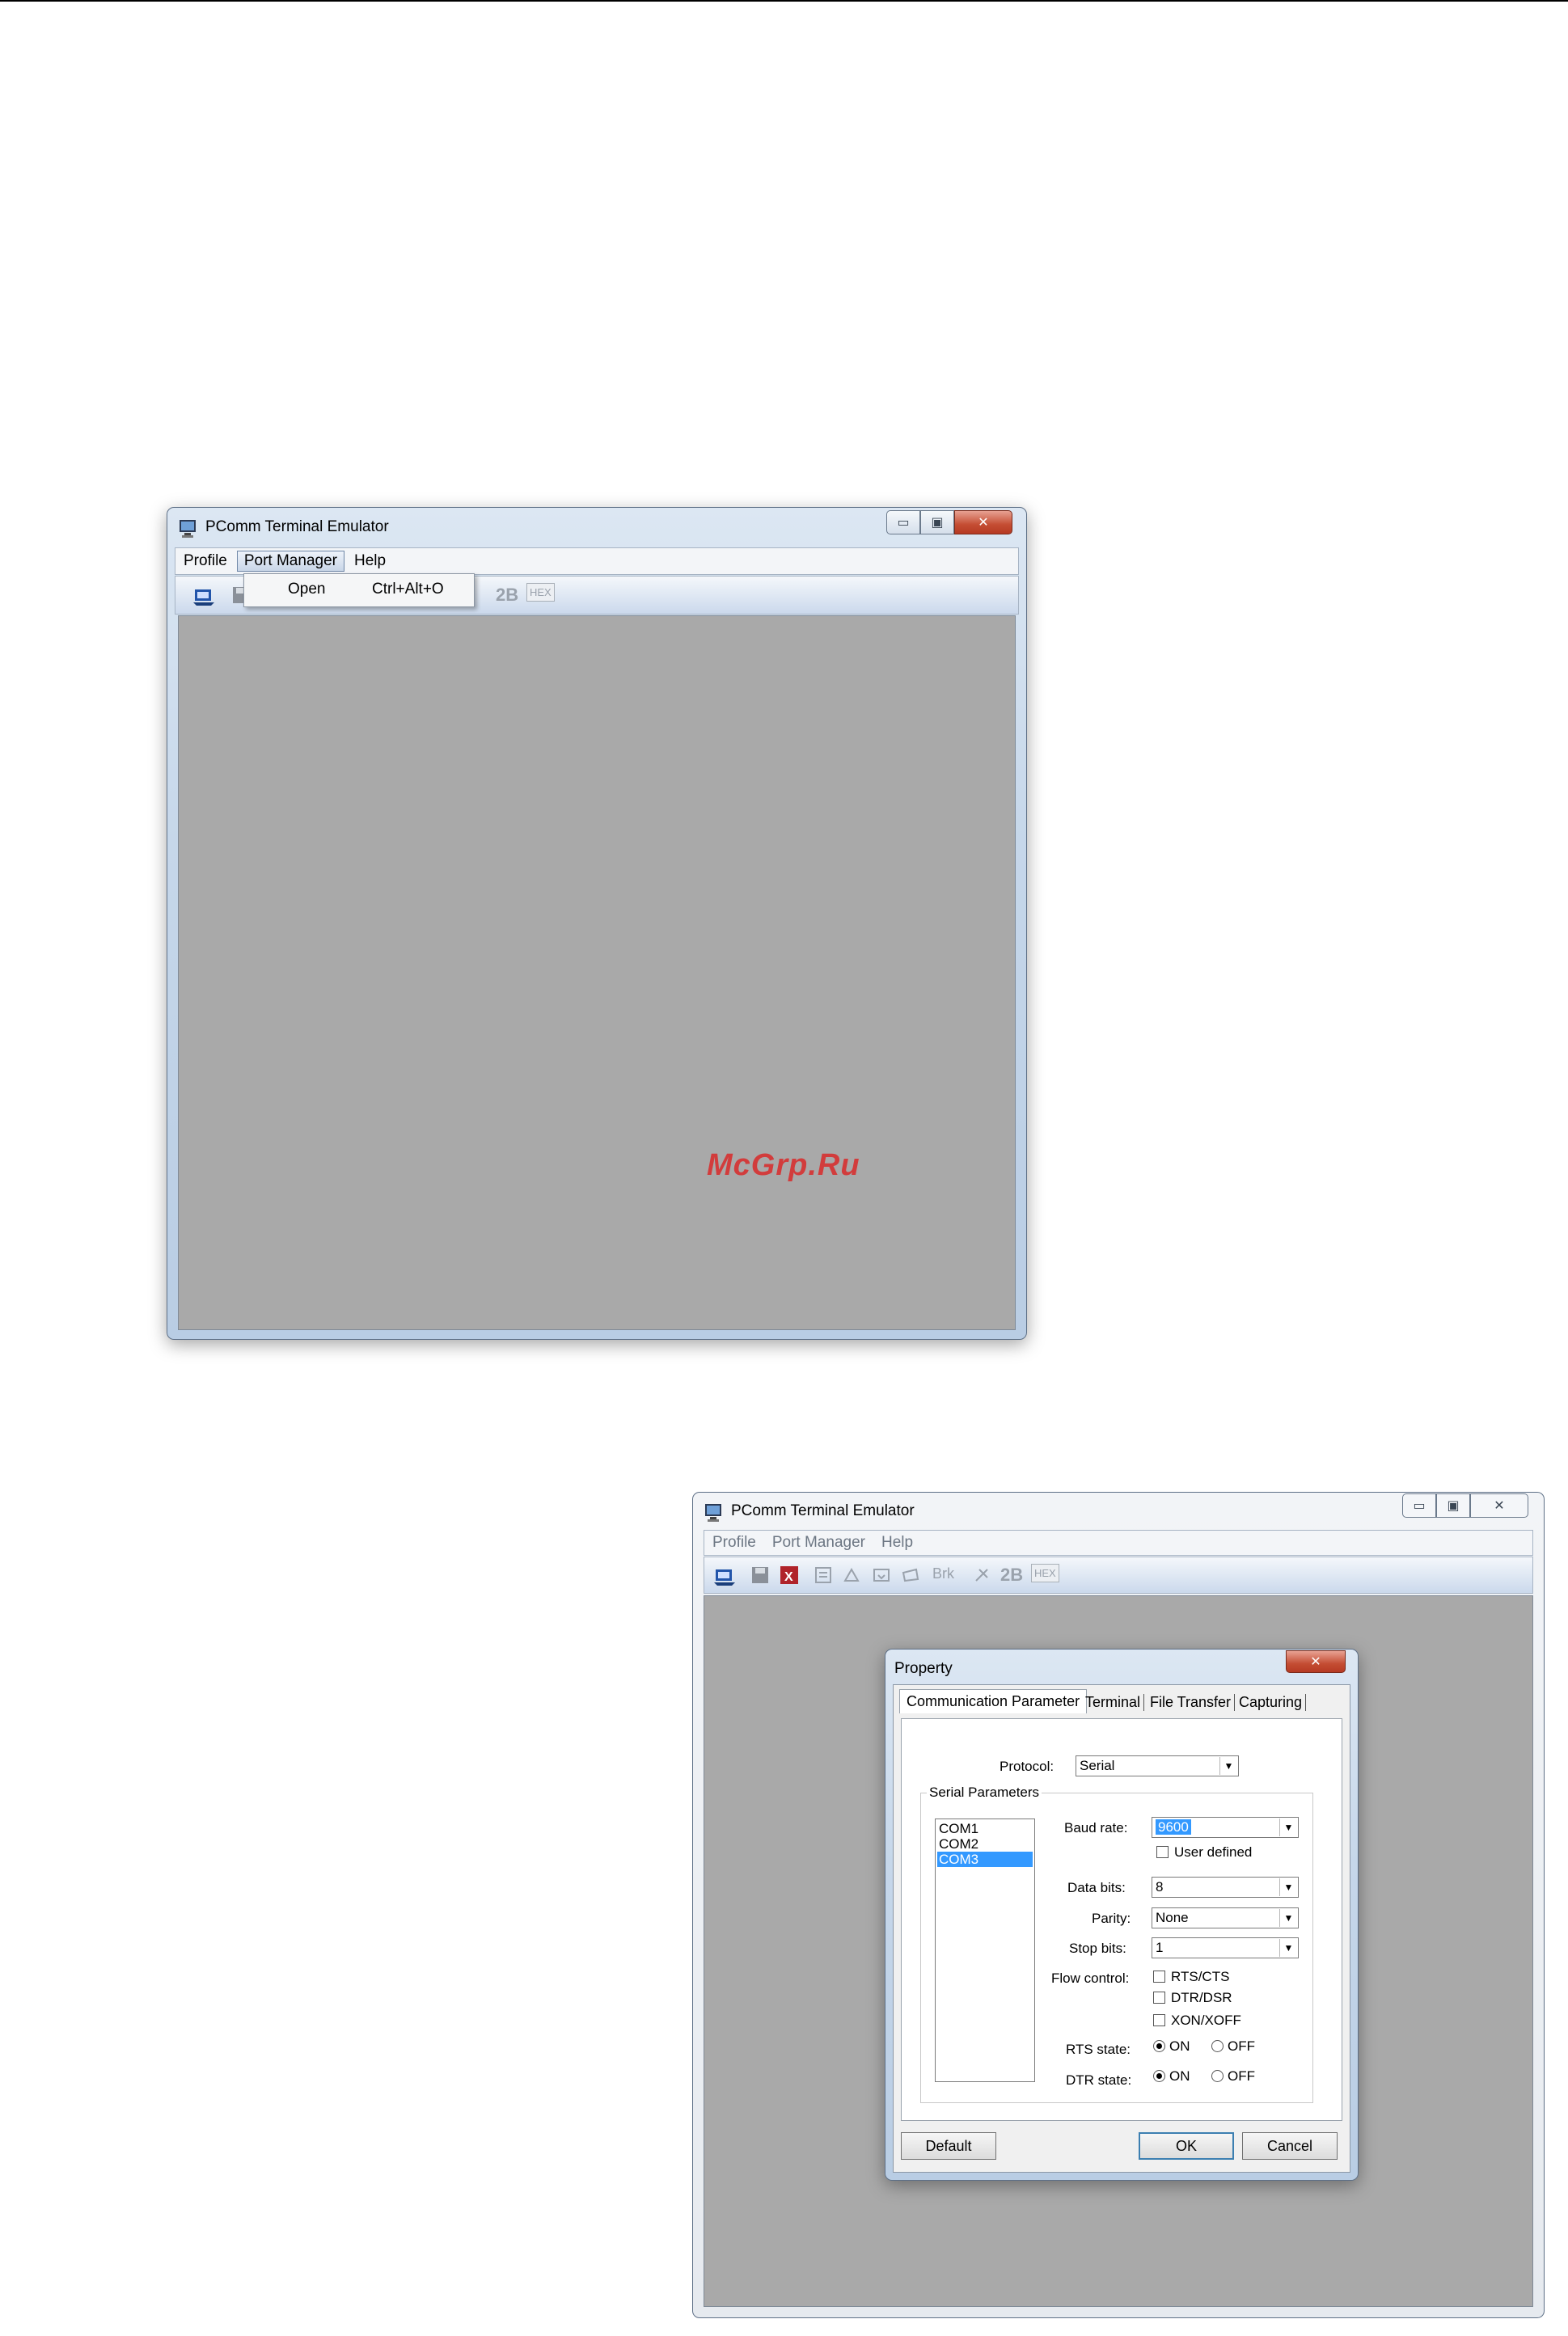 The image size is (1568, 2336). Describe the element at coordinates (1179, 2046) in the screenshot. I see `rts-on-label: ON` at that location.